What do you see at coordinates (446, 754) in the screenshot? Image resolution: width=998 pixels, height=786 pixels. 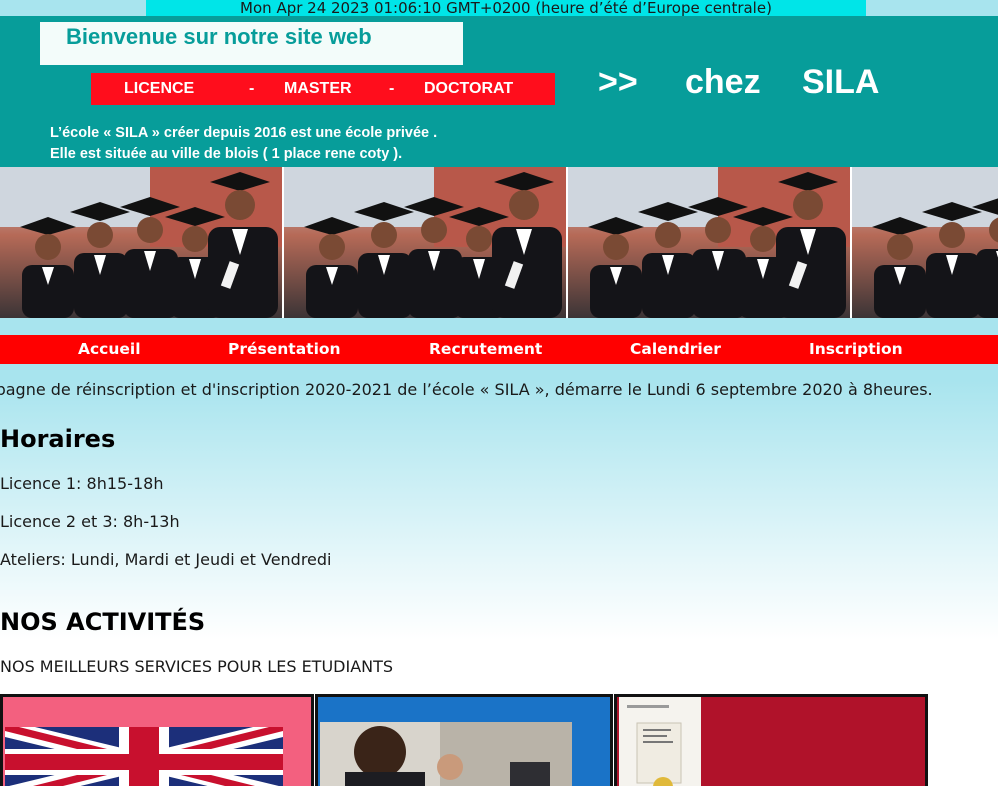 I see `students-computers-image` at bounding box center [446, 754].